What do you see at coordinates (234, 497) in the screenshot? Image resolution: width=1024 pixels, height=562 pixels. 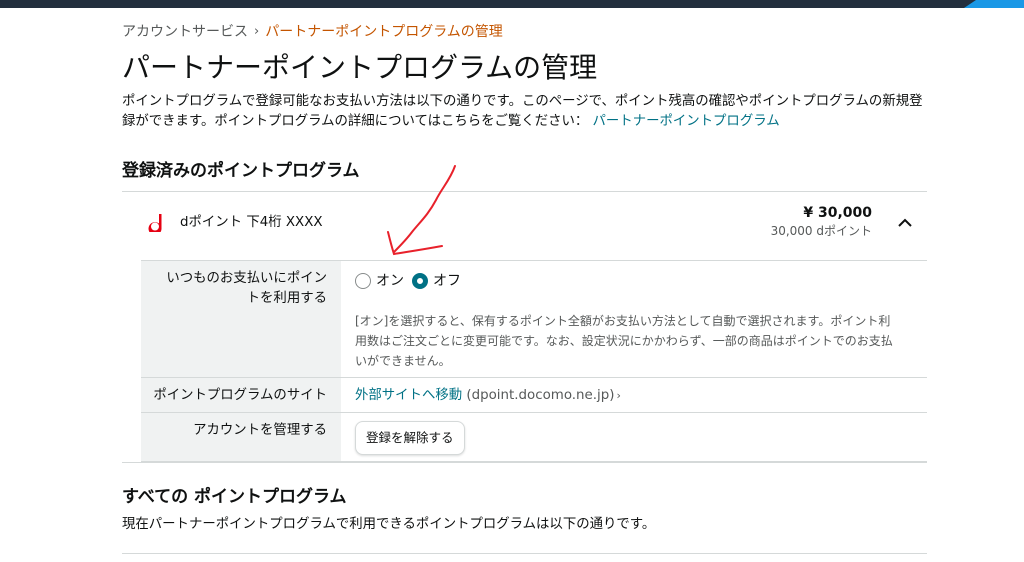 I see `all-programs-heading: すべての ポイントプログラム` at bounding box center [234, 497].